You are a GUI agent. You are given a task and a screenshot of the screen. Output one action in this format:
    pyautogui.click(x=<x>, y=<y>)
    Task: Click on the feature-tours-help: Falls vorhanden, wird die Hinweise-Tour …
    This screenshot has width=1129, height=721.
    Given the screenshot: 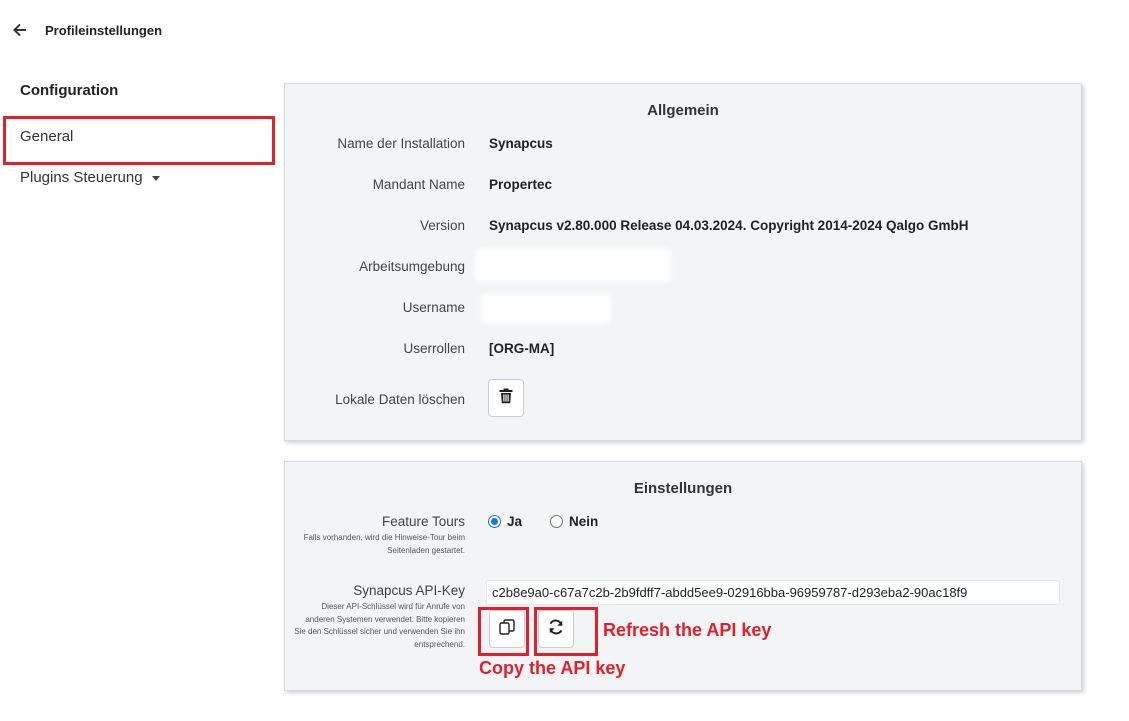 What is the action you would take?
    pyautogui.click(x=384, y=544)
    